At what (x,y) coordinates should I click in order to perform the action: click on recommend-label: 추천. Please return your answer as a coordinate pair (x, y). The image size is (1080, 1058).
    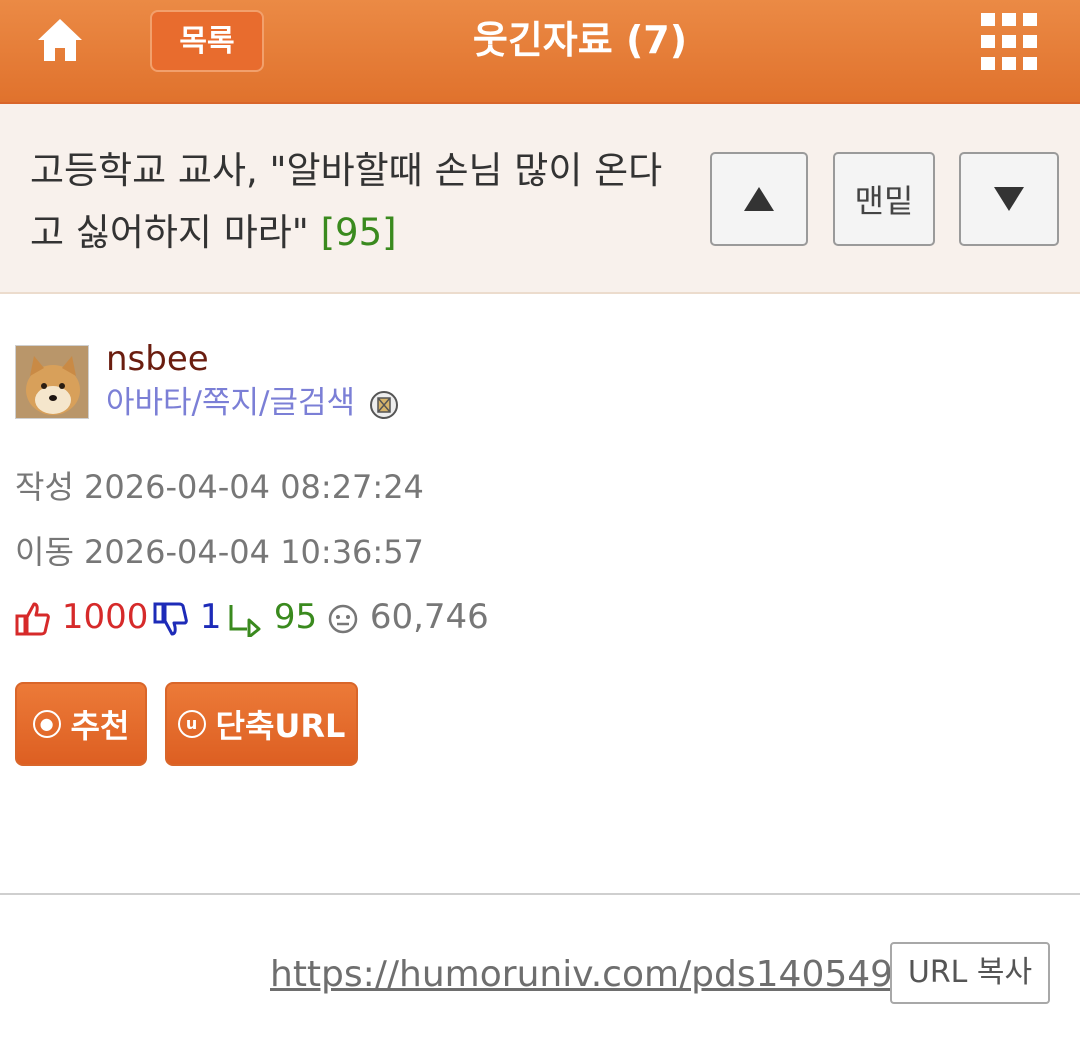
    Looking at the image, I should click on (100, 726).